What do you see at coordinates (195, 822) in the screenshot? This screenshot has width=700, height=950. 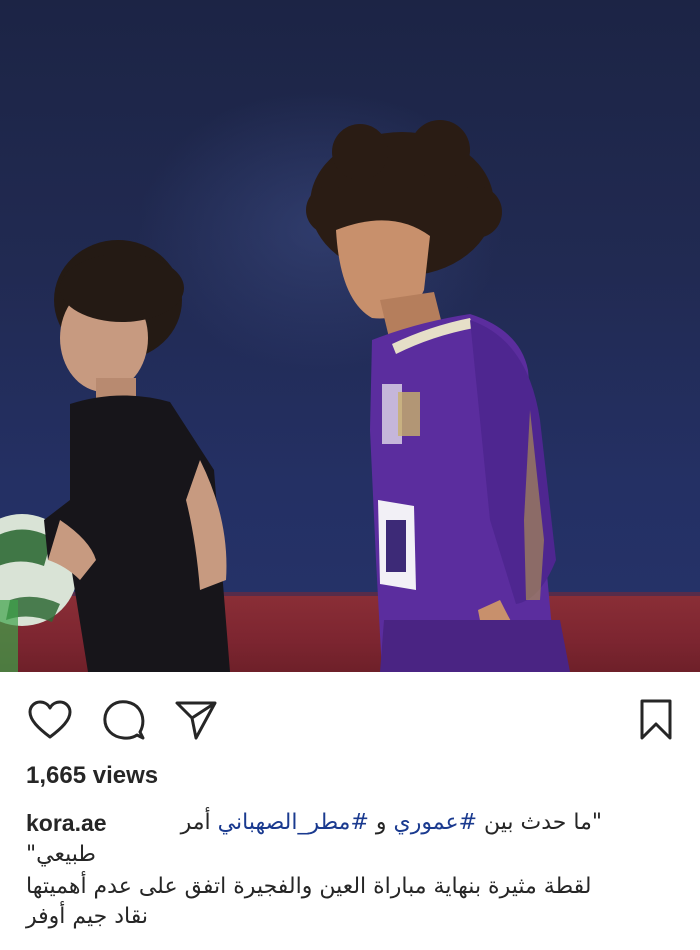 I see `caption-word: أمر` at bounding box center [195, 822].